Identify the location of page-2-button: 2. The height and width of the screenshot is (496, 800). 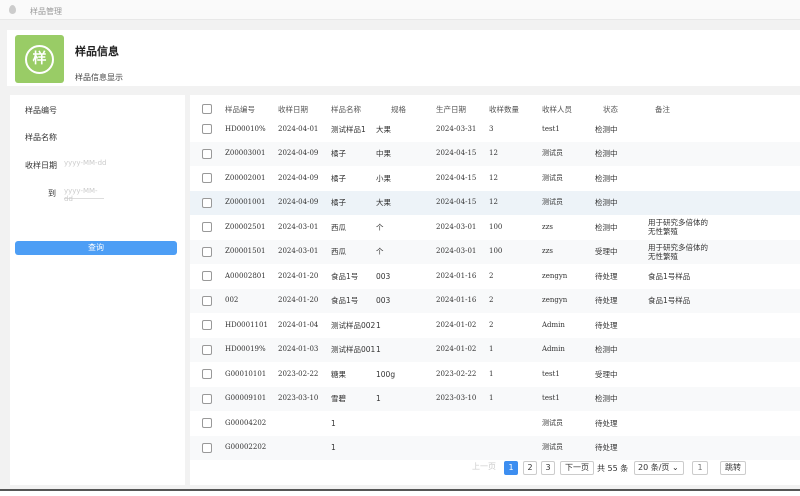
(530, 468).